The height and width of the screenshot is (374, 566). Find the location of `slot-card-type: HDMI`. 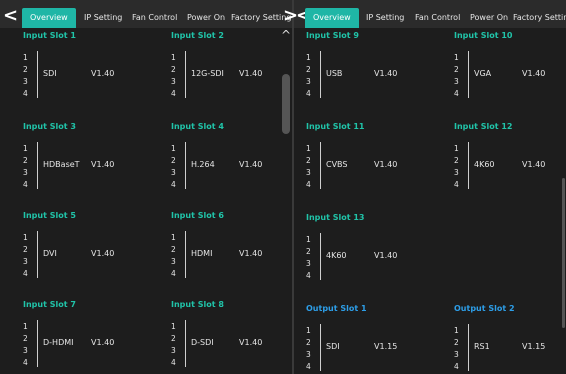

slot-card-type: HDMI is located at coordinates (202, 253).